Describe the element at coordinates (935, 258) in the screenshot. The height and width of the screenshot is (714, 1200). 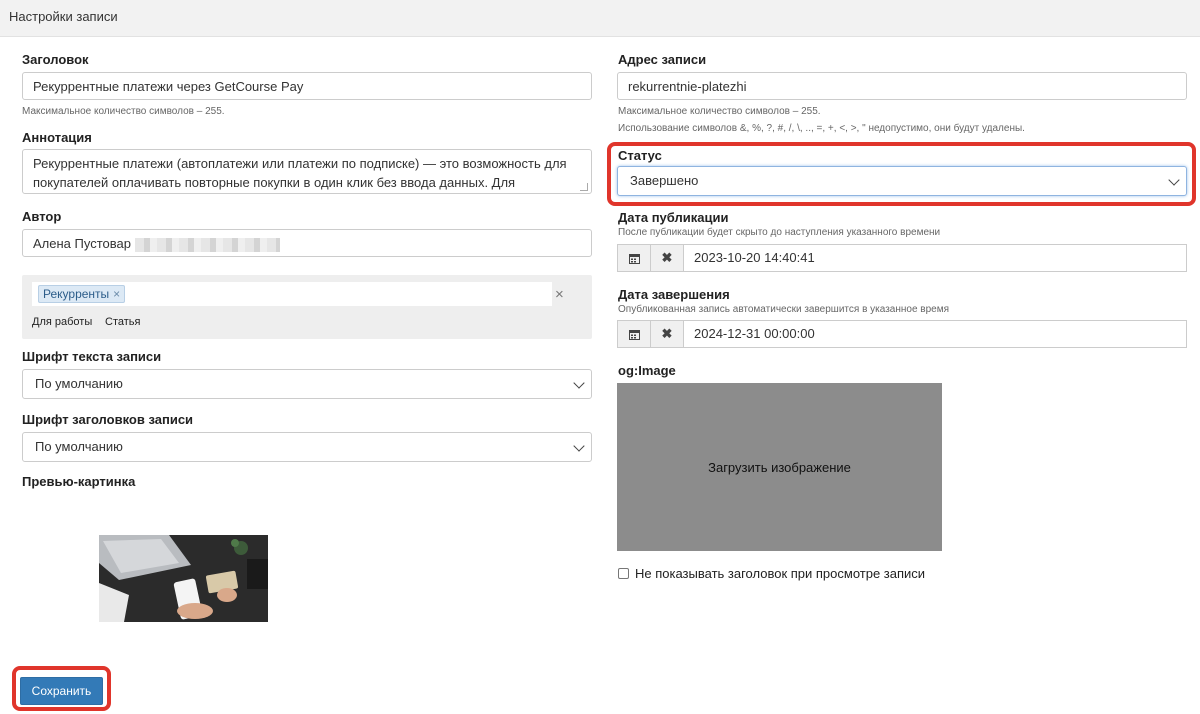
I see `publish-date-input: 2023-10-20 14:40:41` at that location.